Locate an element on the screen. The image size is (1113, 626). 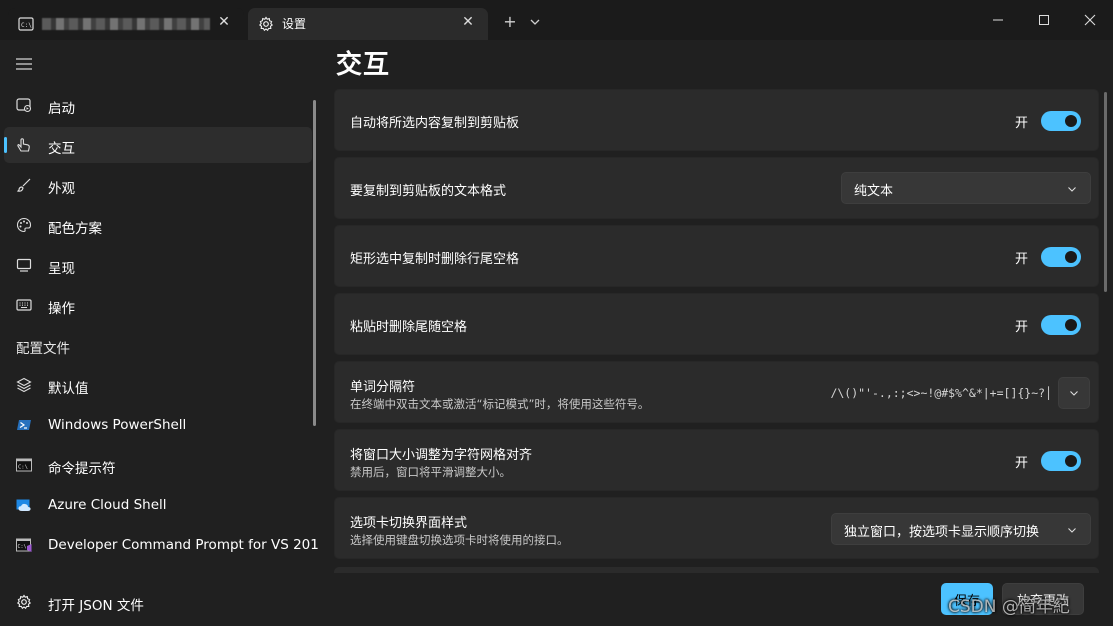
maximize-icon is located at coordinates (1044, 20).